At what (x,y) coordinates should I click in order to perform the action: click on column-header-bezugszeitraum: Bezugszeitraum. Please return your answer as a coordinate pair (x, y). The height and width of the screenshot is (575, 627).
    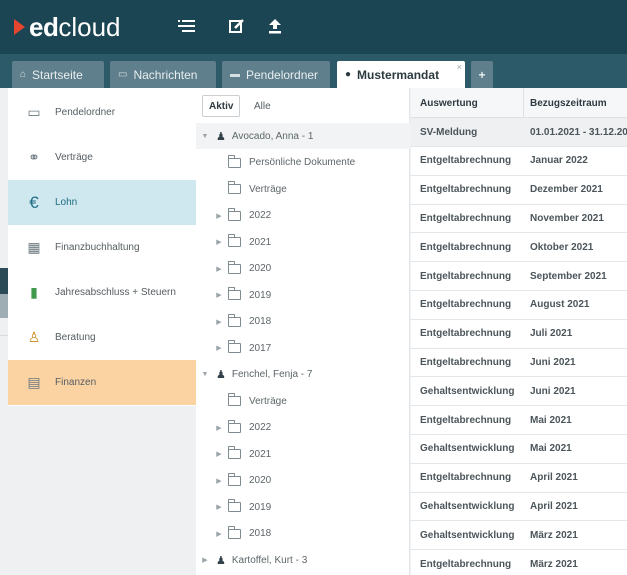
    Looking at the image, I should click on (578, 103).